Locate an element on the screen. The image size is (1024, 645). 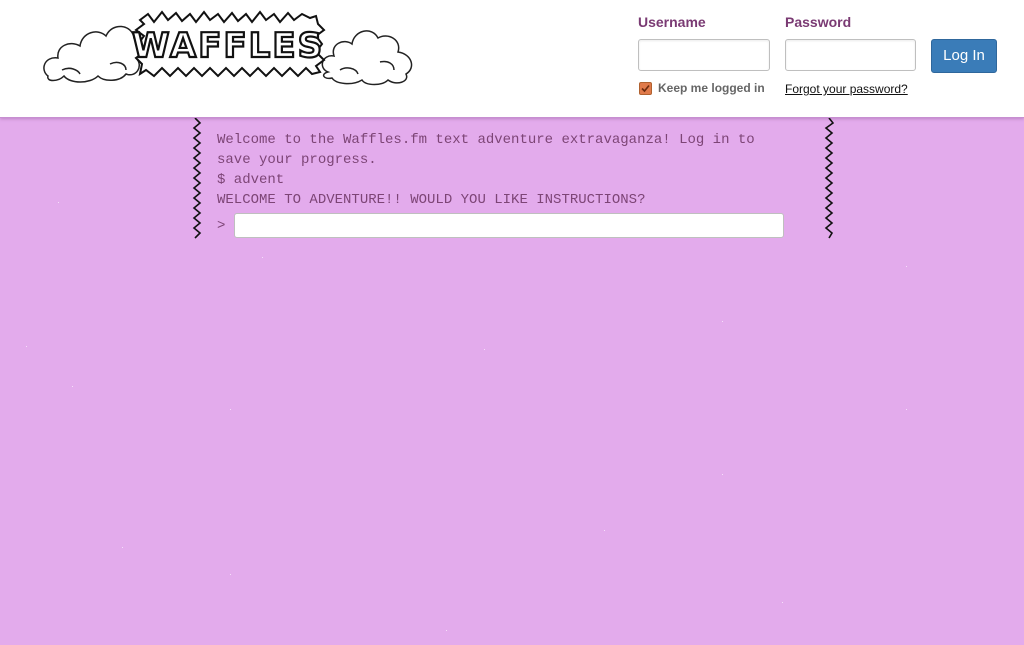
prompt-symbol: > is located at coordinates (221, 225).